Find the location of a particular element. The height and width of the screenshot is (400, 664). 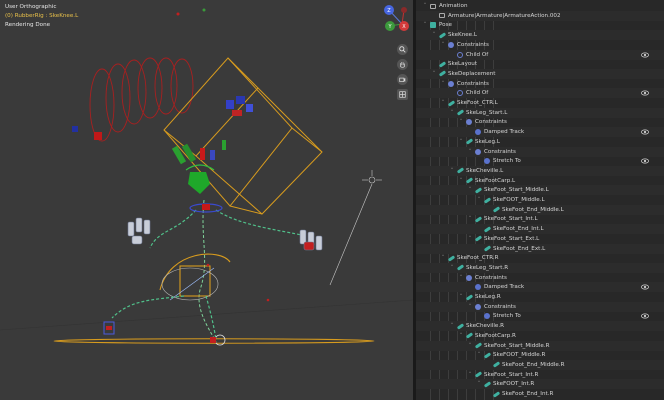

outliner-row: ˅ SkeFOOT_Middle.L is located at coordinates (540, 200).